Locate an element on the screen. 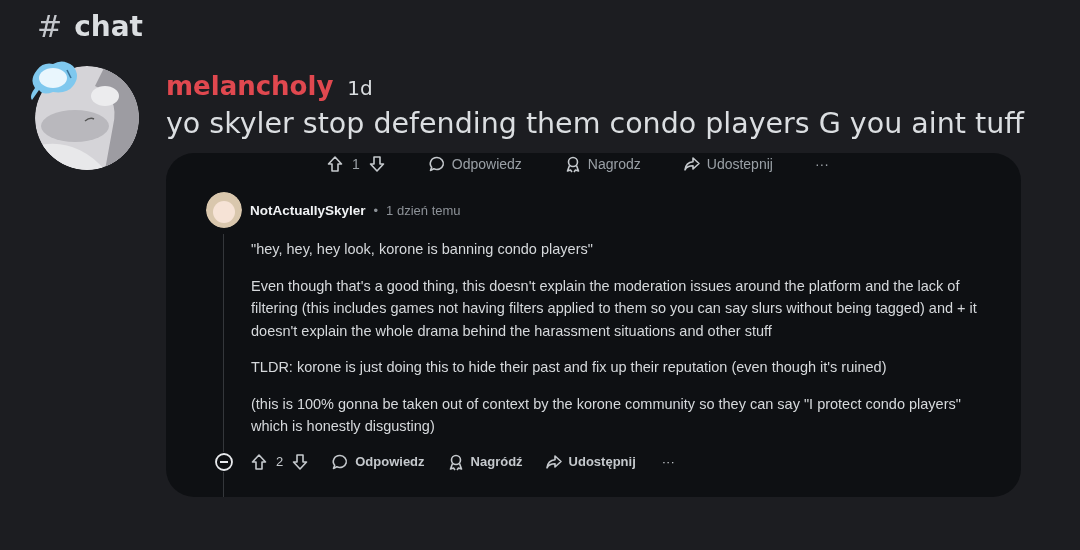 Image resolution: width=1080 pixels, height=550 pixels. comment-author: NotActuallySkyler is located at coordinates (308, 210).